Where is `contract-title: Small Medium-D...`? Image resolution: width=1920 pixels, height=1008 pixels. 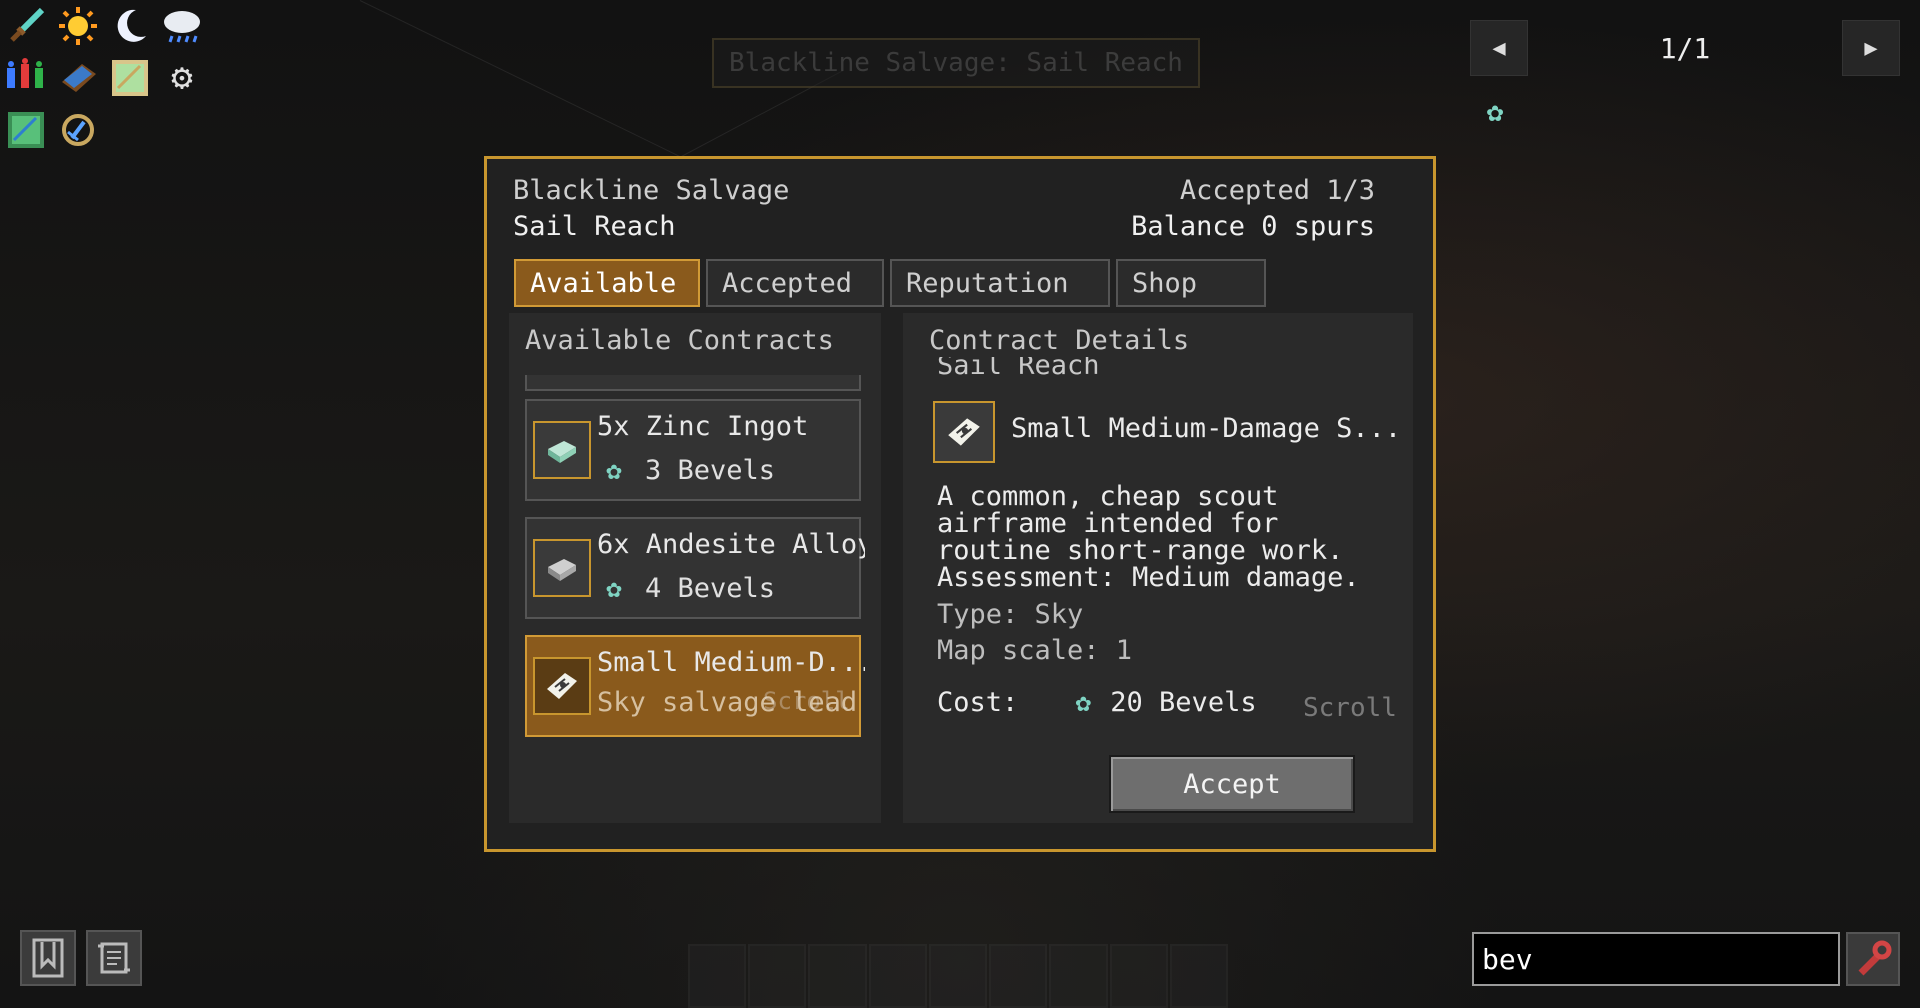 contract-title: Small Medium-D... is located at coordinates (731, 662).